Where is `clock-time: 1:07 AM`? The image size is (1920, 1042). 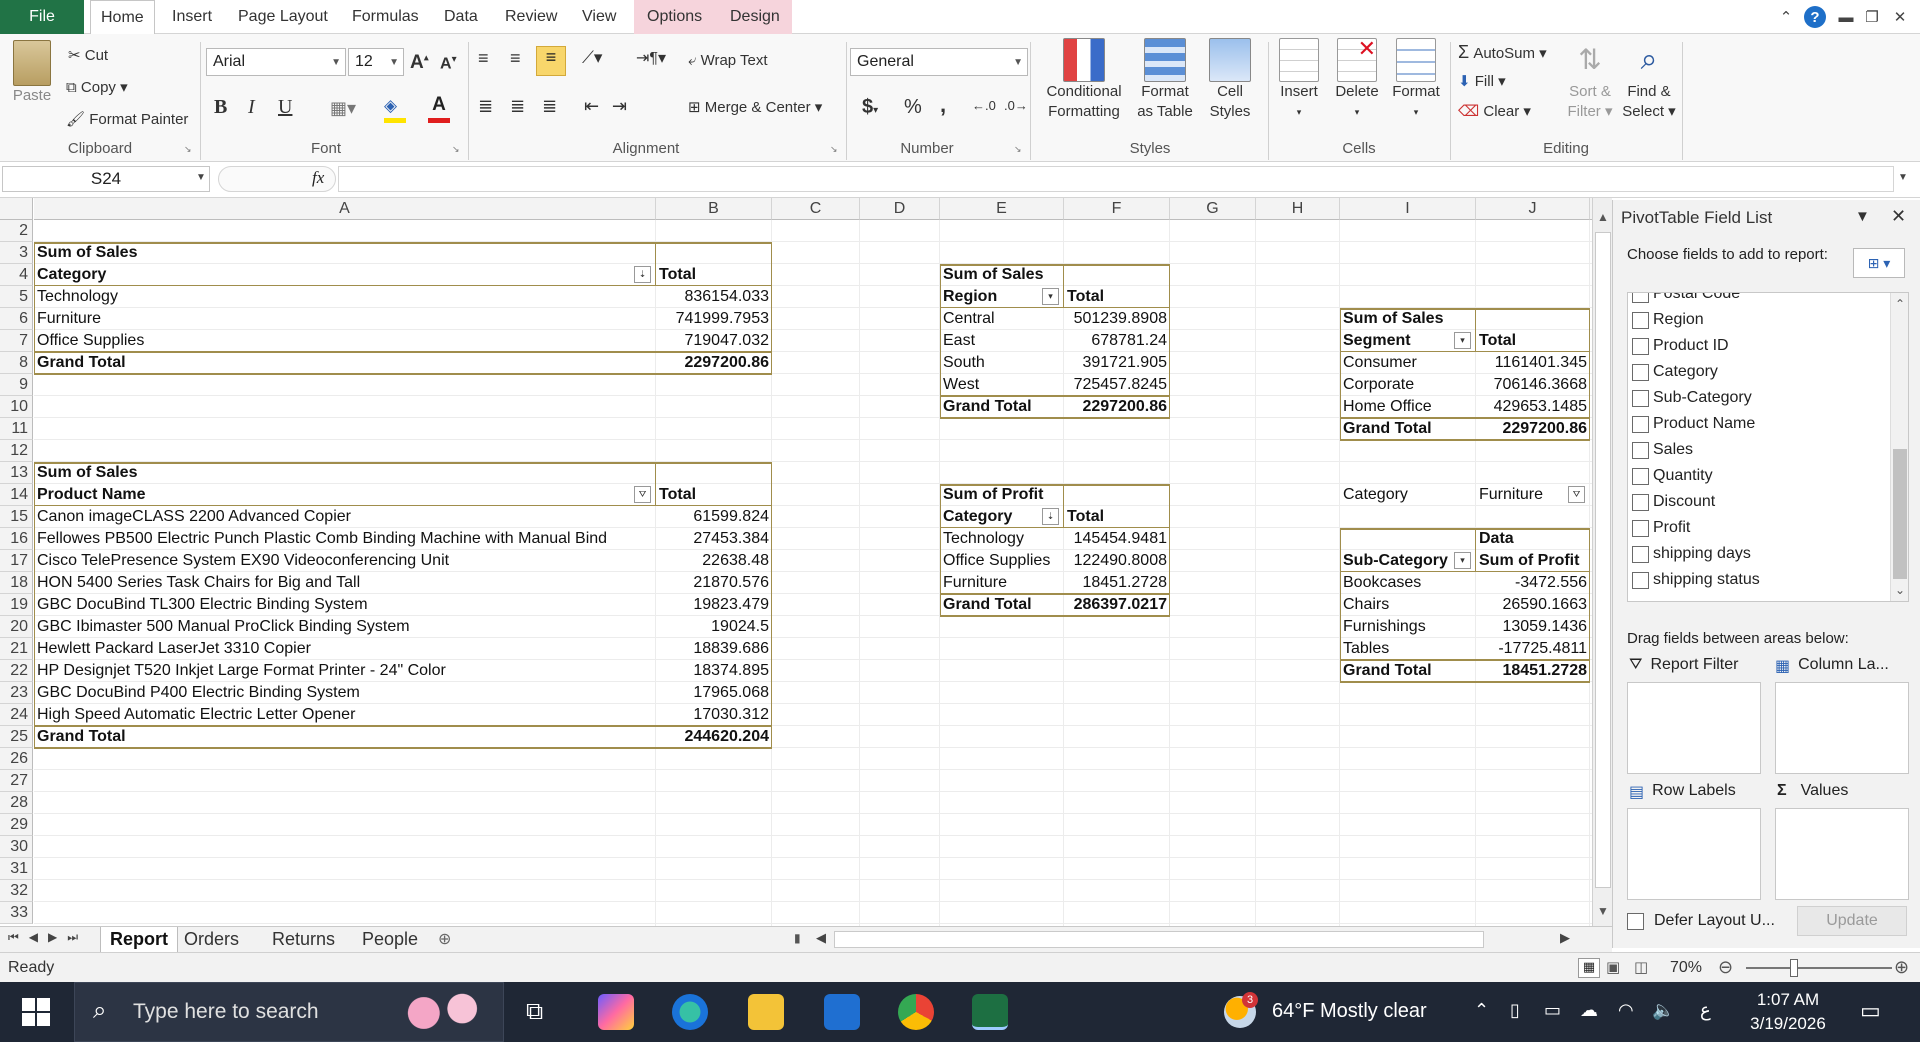 clock-time: 1:07 AM is located at coordinates (1788, 1000).